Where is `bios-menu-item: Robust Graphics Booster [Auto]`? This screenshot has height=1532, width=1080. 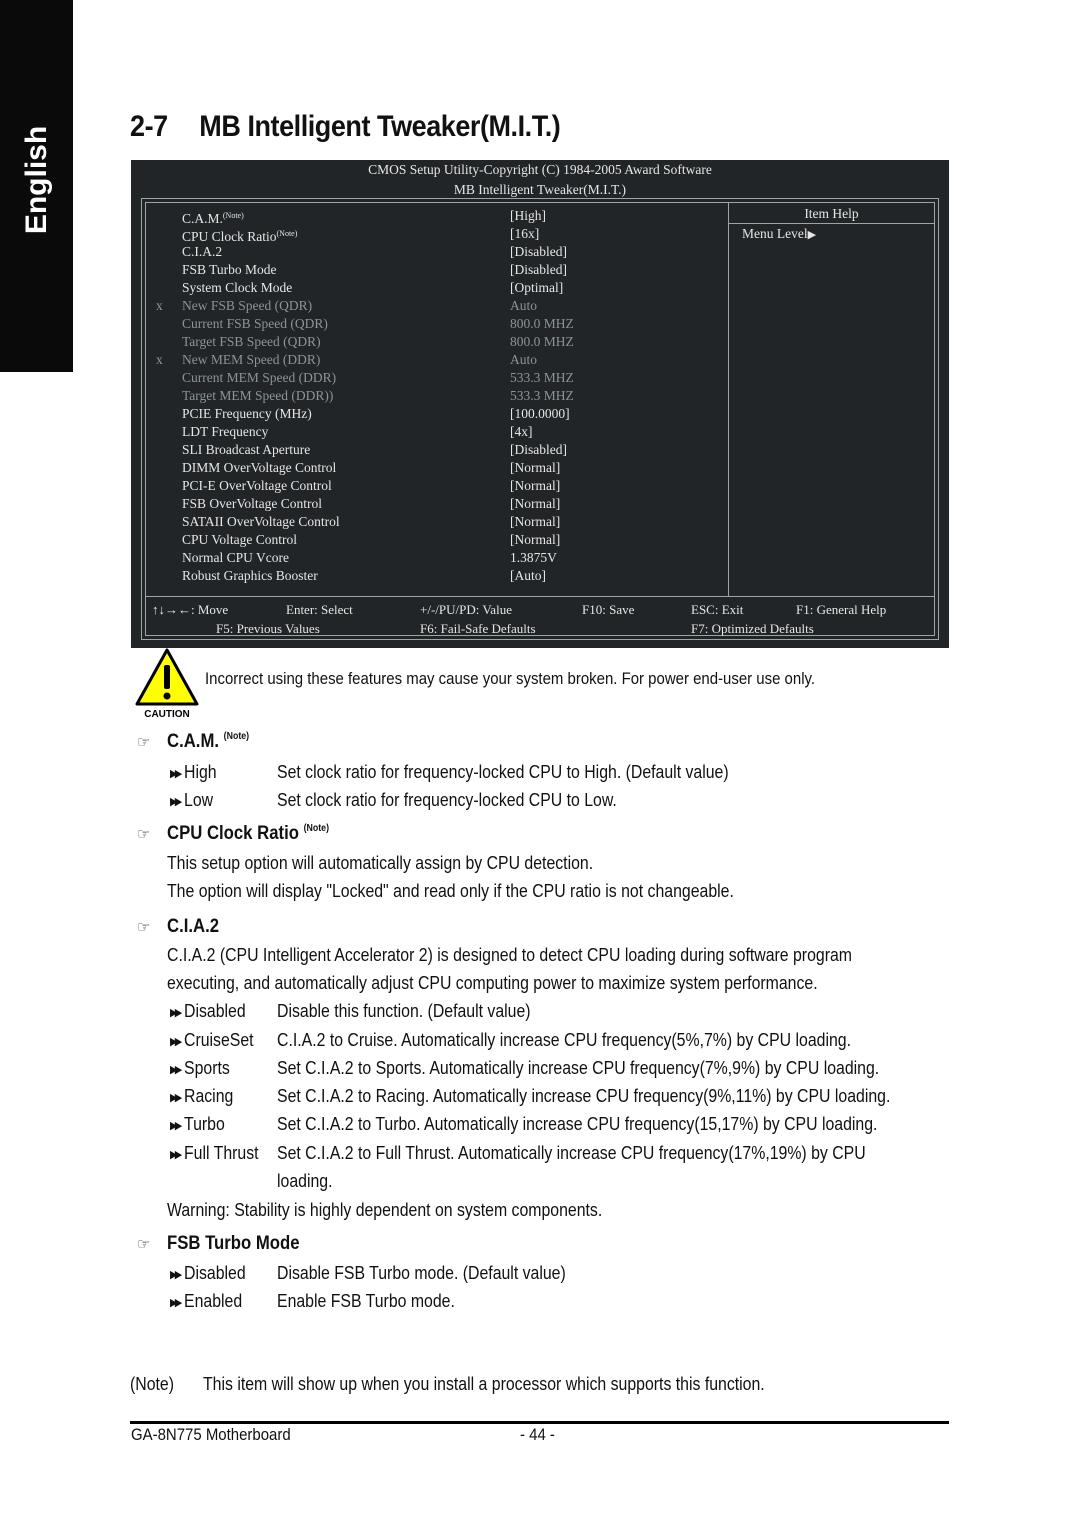 bios-menu-item: Robust Graphics Booster [Auto] is located at coordinates (433, 576).